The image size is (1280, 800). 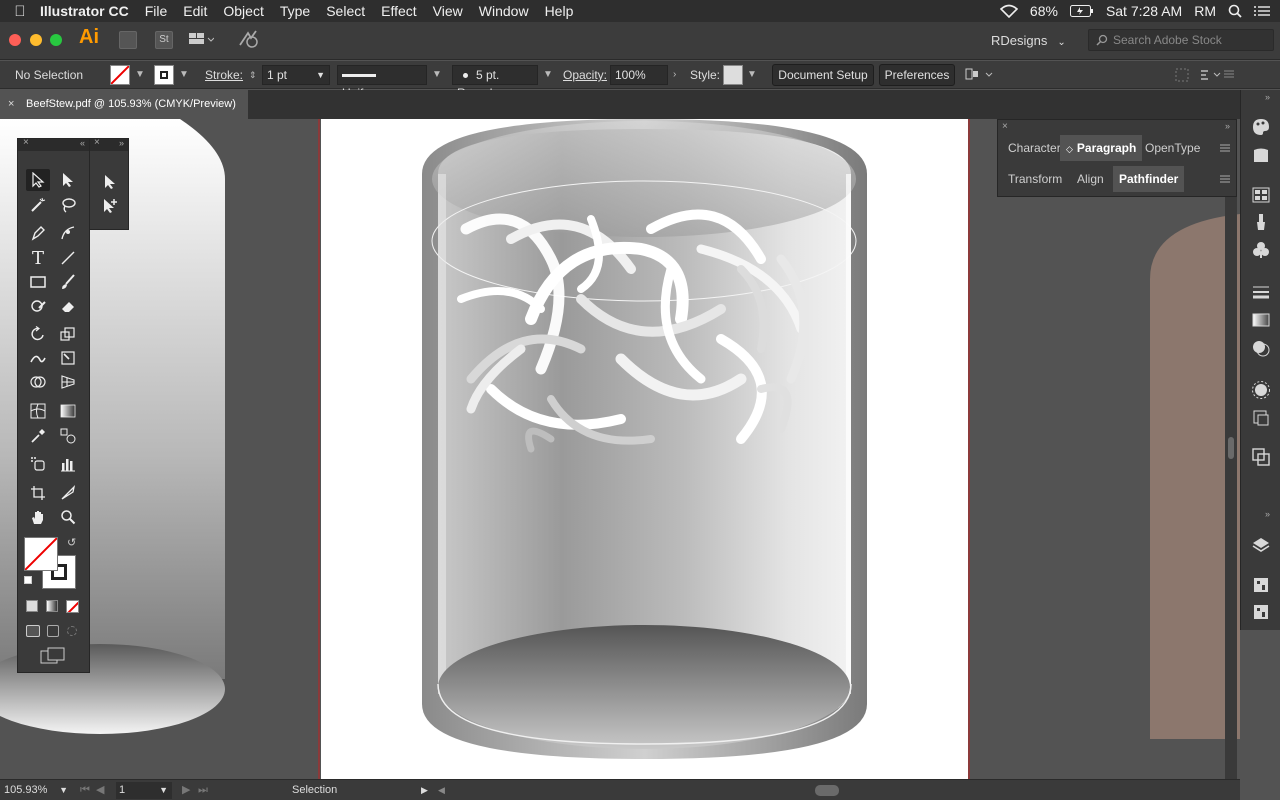 What do you see at coordinates (109, 144) in the screenshot?
I see `flyout-header: × »` at bounding box center [109, 144].